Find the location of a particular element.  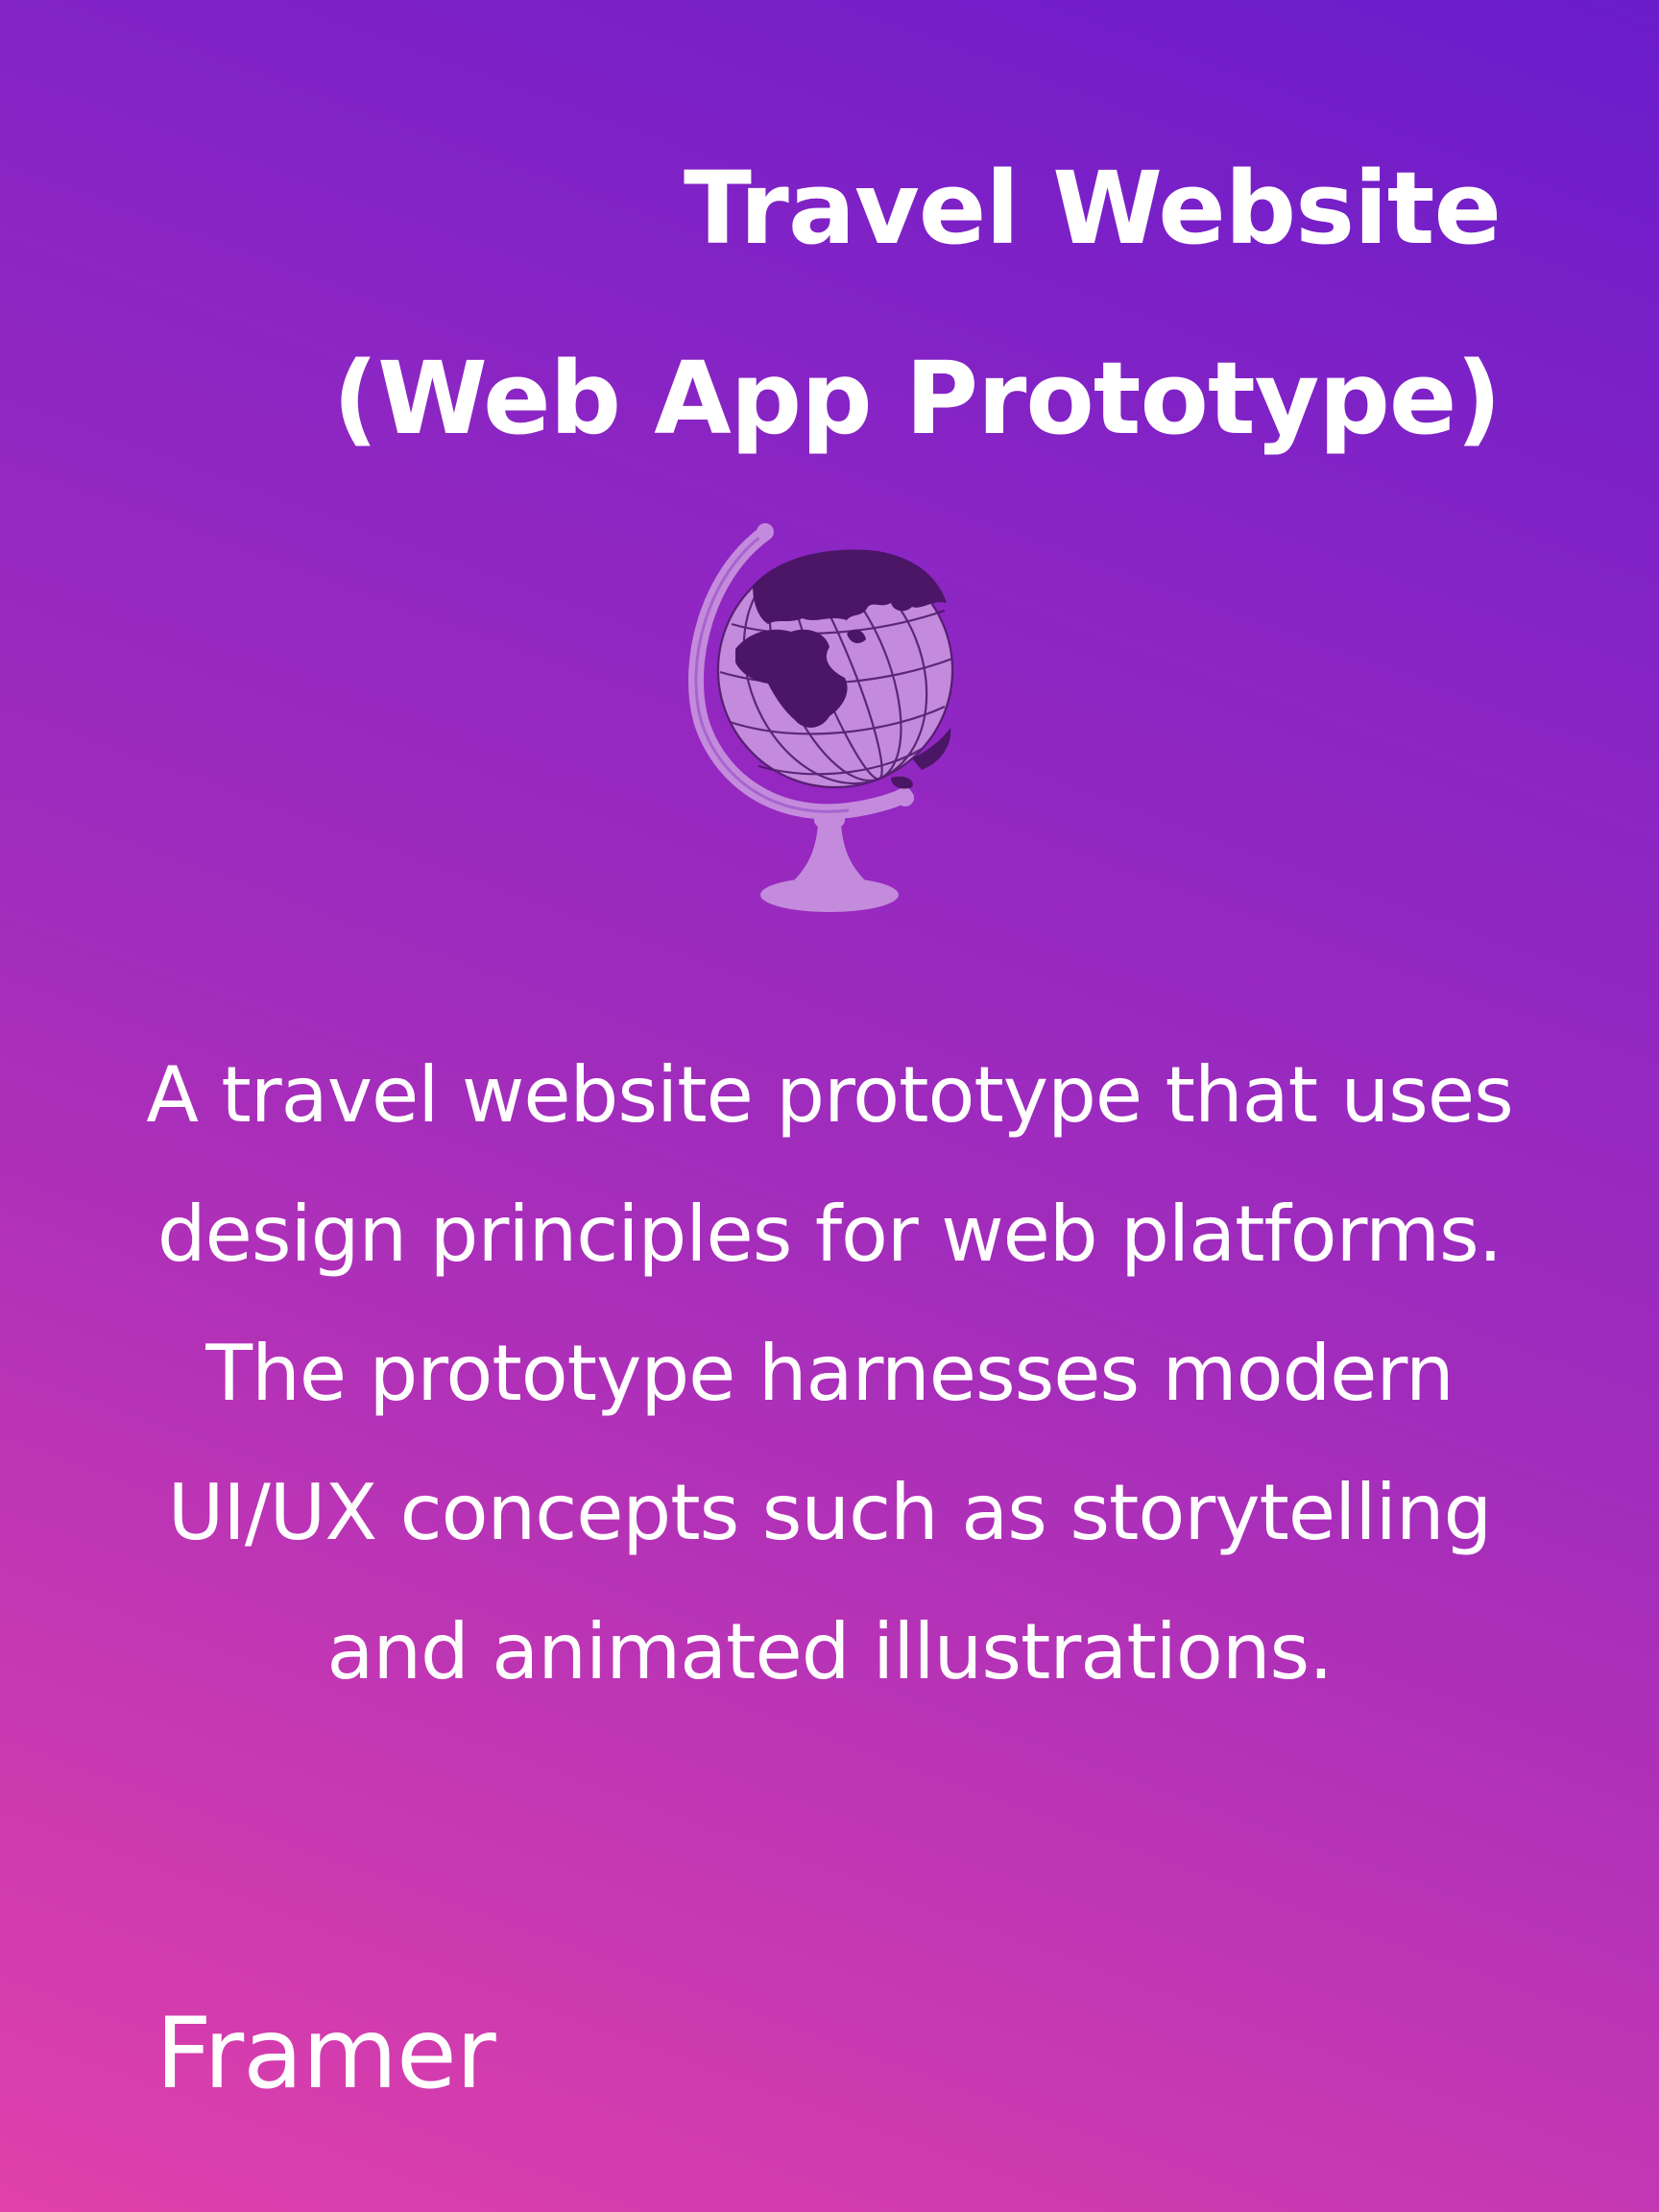

project-title: Travel Website (Web App Prototype) is located at coordinates (829, 303).